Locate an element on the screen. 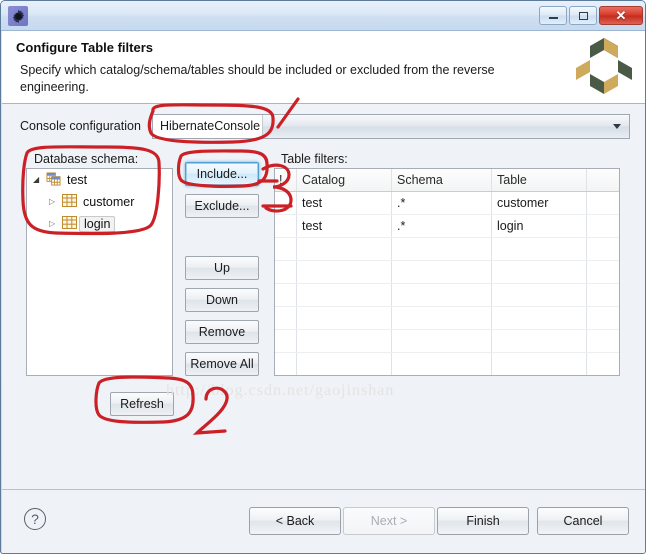  twisty-expanded-icon: ◢ is located at coordinates (39, 180).